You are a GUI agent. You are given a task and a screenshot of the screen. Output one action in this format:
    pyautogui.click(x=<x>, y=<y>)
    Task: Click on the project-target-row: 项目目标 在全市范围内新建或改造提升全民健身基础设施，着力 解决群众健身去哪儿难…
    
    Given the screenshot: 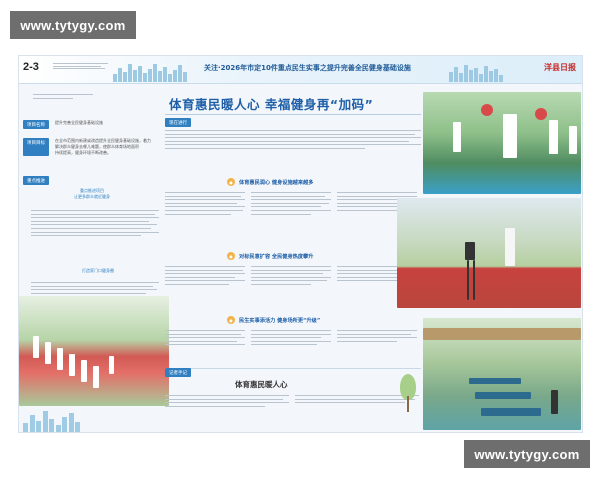 What is the action you would take?
    pyautogui.click(x=88, y=147)
    